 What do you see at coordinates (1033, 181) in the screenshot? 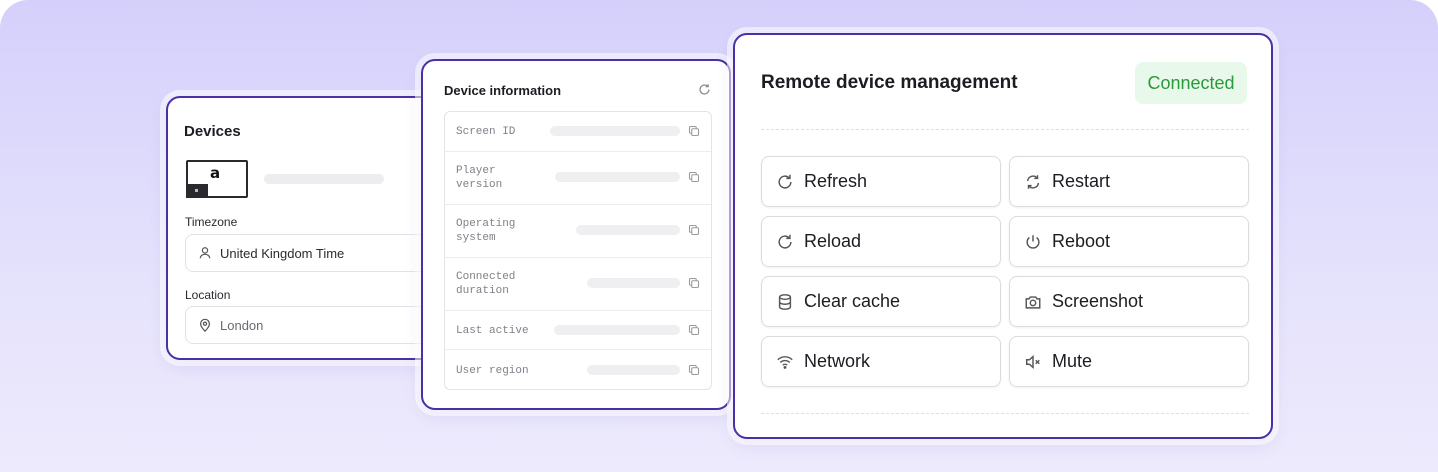
I see `restart-icon` at bounding box center [1033, 181].